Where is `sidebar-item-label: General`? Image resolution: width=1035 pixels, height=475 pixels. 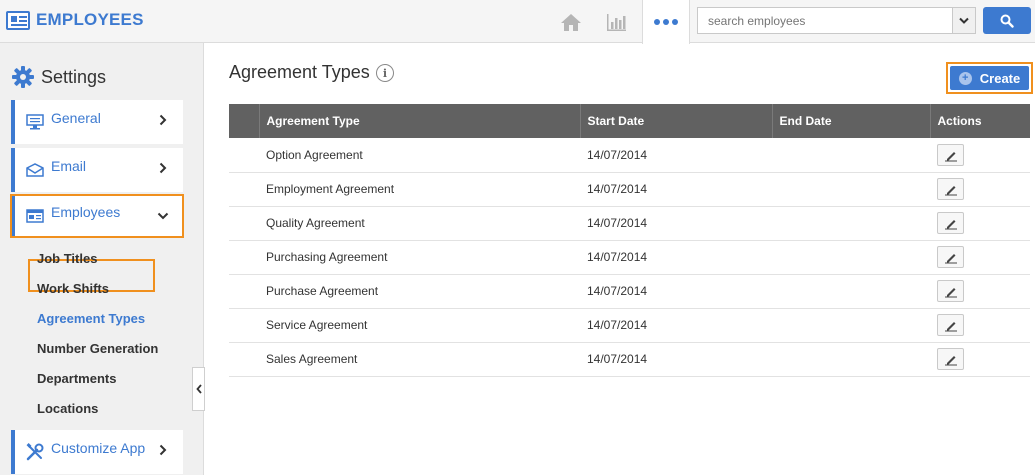
sidebar-item-label: General is located at coordinates (76, 118).